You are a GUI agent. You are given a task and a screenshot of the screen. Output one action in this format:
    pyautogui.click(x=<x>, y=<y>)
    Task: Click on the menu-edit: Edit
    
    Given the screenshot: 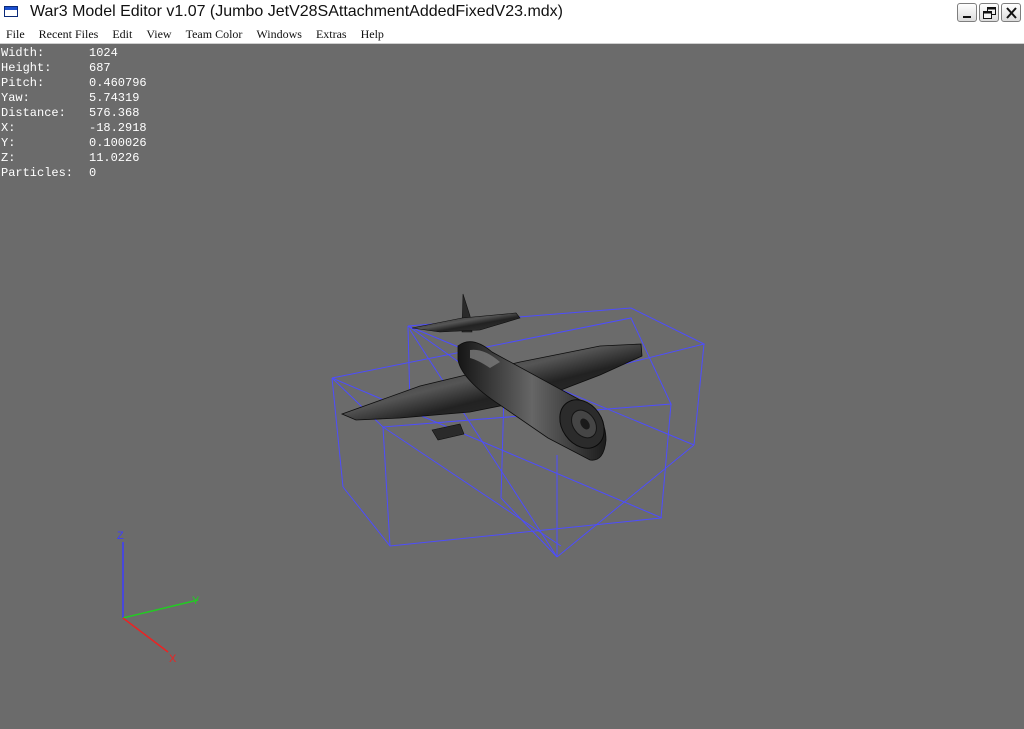 What is the action you would take?
    pyautogui.click(x=122, y=34)
    